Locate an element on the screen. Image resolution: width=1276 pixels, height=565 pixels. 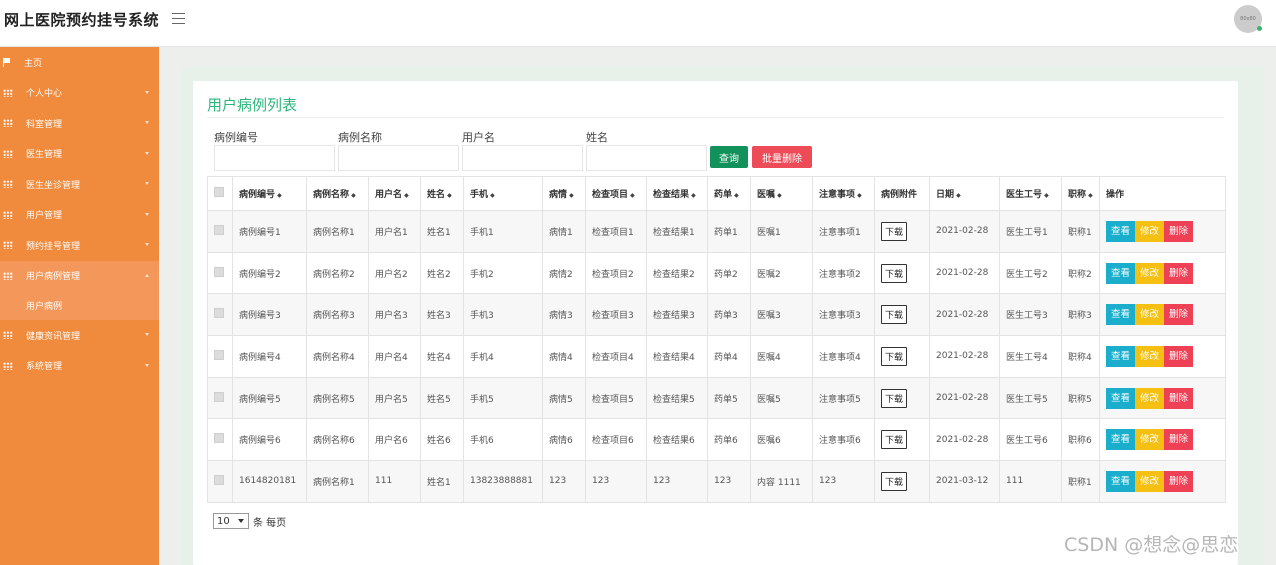
sidebar-subitem-user-cases: 用户病例 is located at coordinates (79, 305).